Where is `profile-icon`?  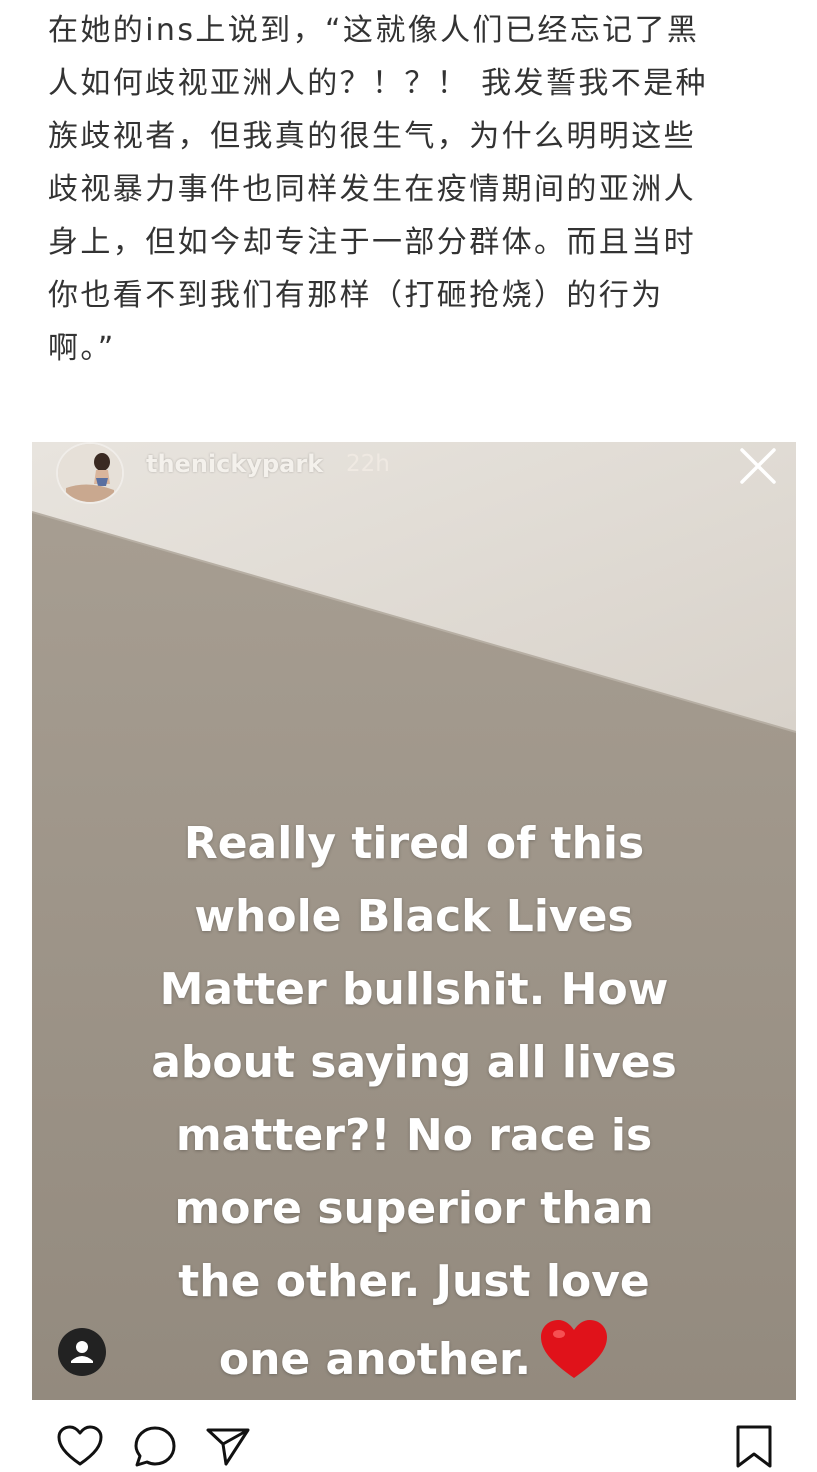
profile-icon is located at coordinates (82, 1352).